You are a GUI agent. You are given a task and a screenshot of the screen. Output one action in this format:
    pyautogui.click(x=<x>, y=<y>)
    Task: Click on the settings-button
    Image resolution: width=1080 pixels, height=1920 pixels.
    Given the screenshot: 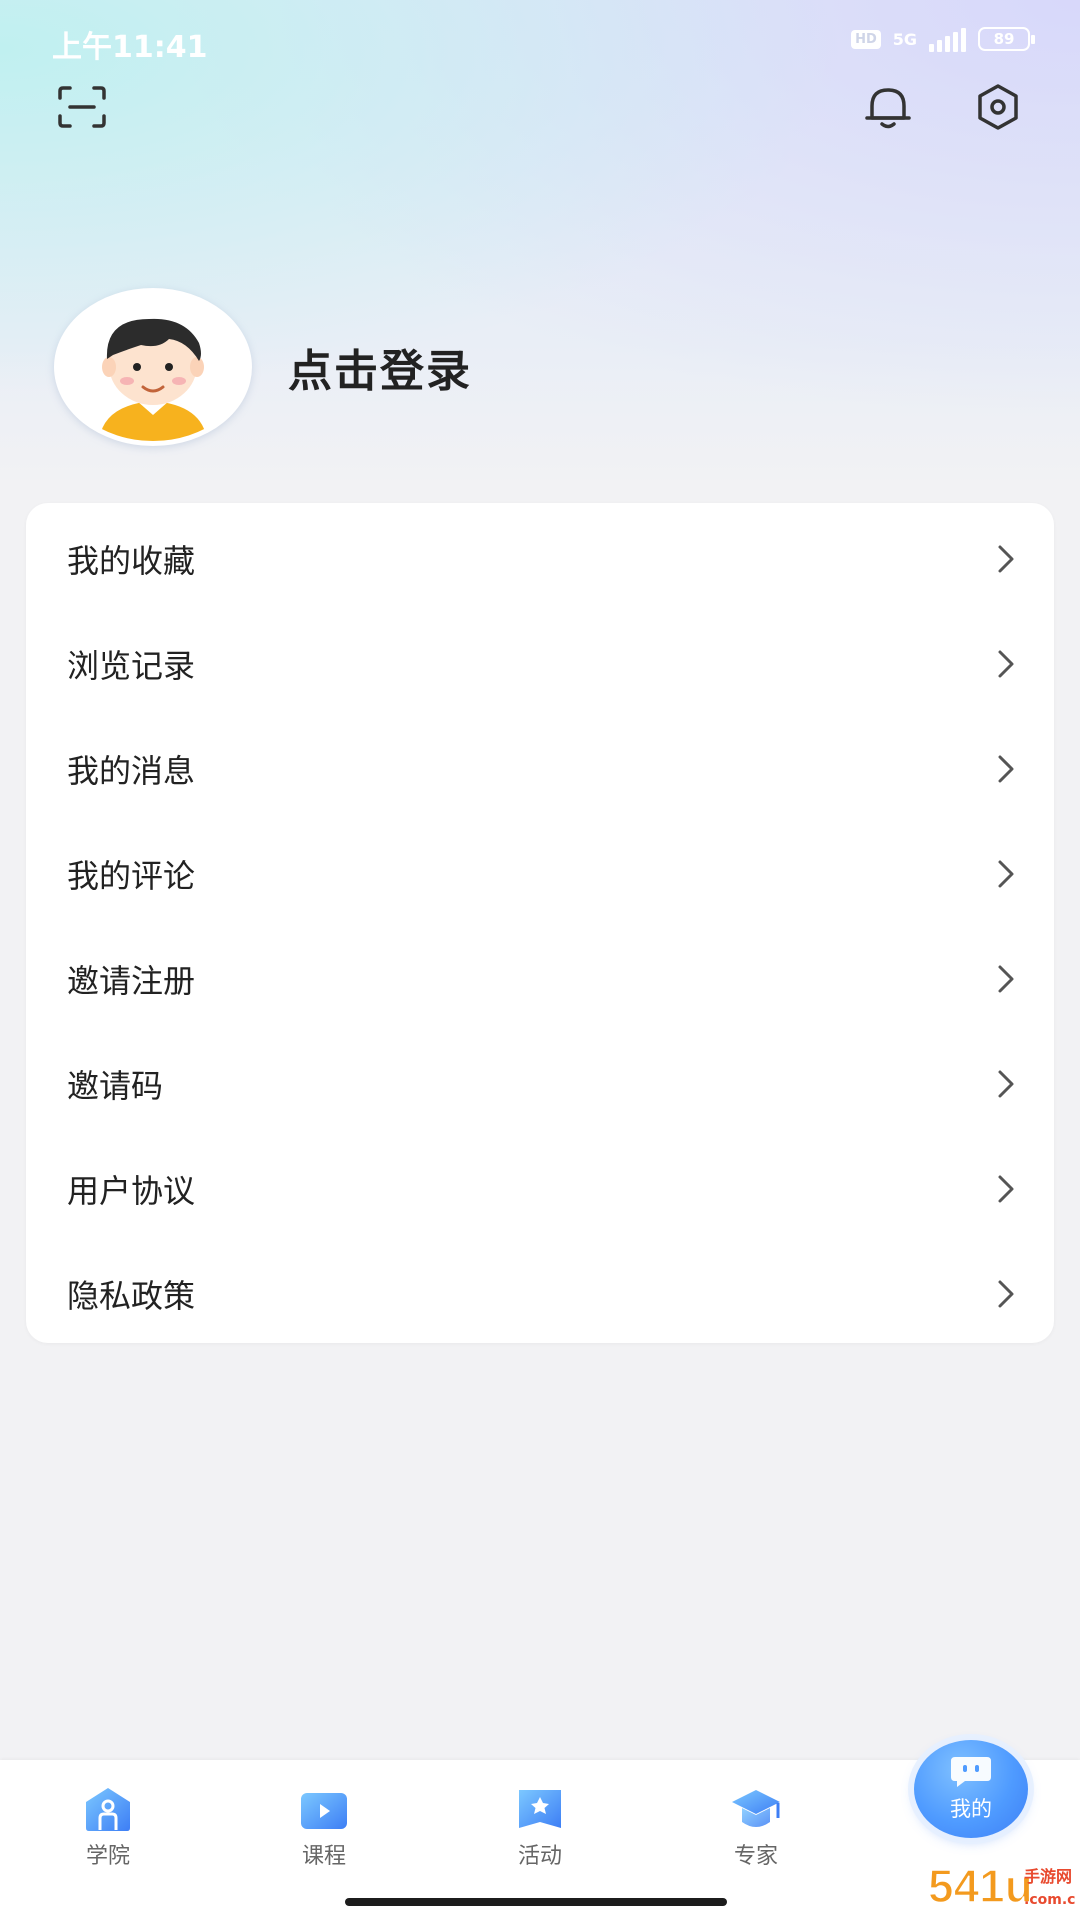 What is the action you would take?
    pyautogui.click(x=998, y=107)
    